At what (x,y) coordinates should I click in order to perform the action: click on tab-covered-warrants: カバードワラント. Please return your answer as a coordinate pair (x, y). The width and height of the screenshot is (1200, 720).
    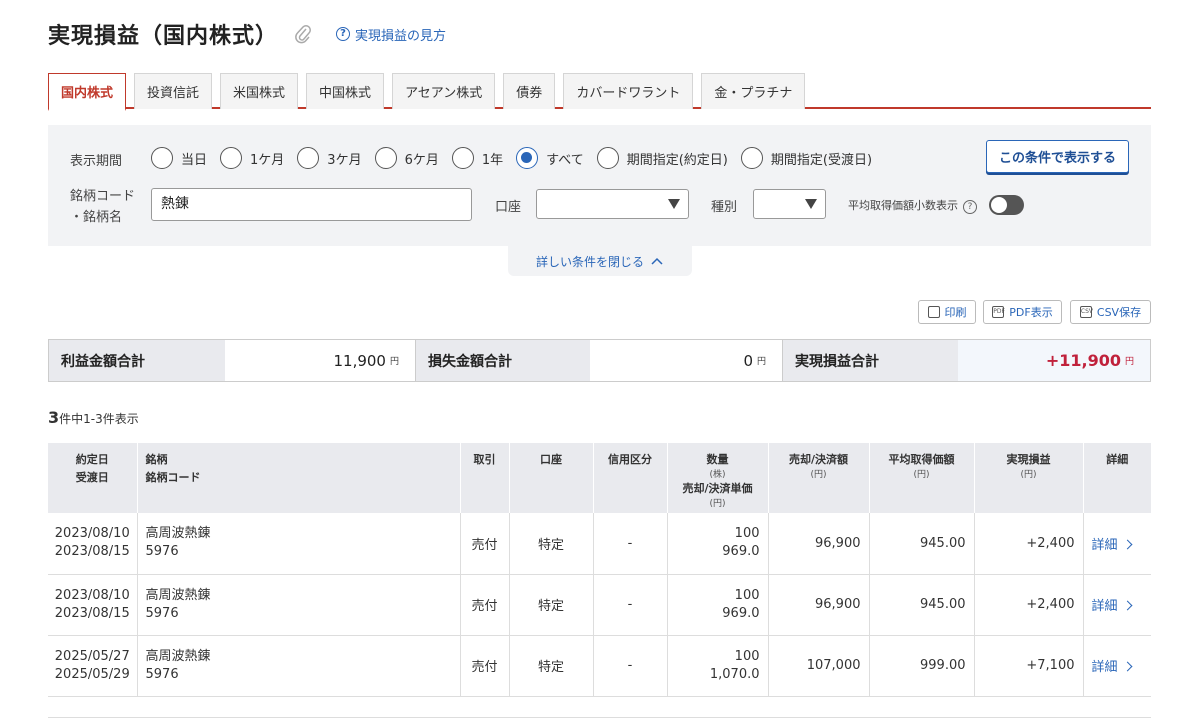
    Looking at the image, I should click on (628, 91).